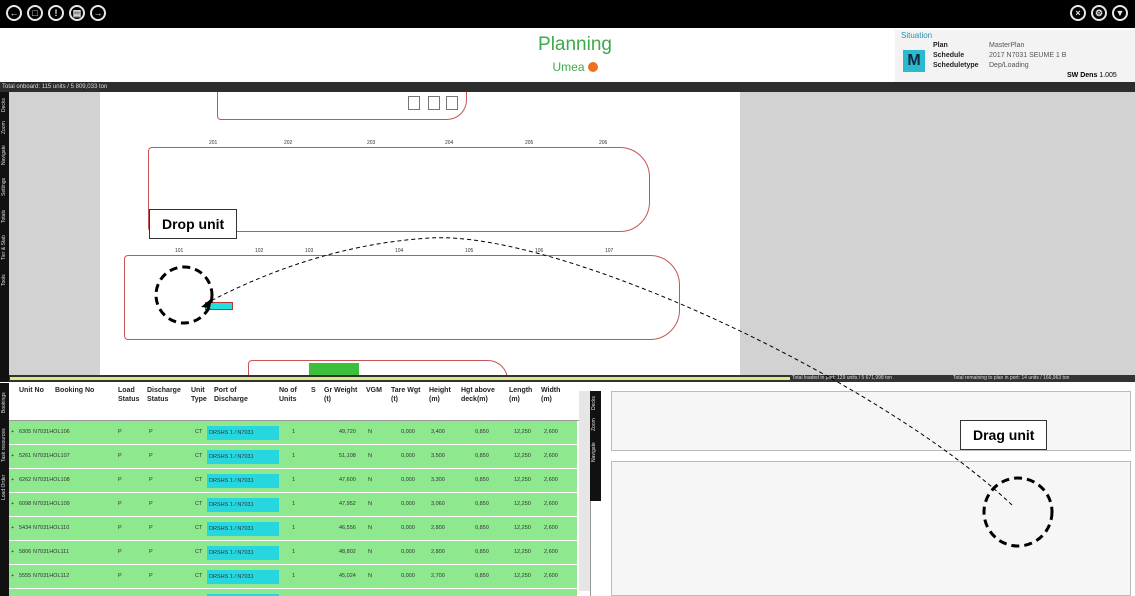 This screenshot has width=1135, height=596. I want to click on drag-source-circle, so click(1018, 512).